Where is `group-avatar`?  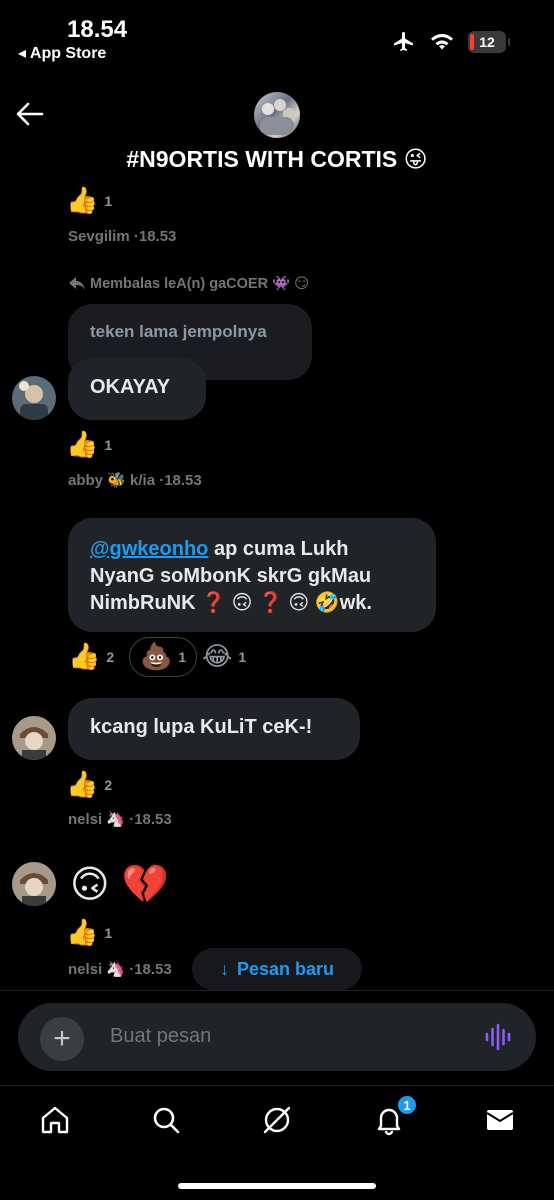
group-avatar is located at coordinates (277, 115).